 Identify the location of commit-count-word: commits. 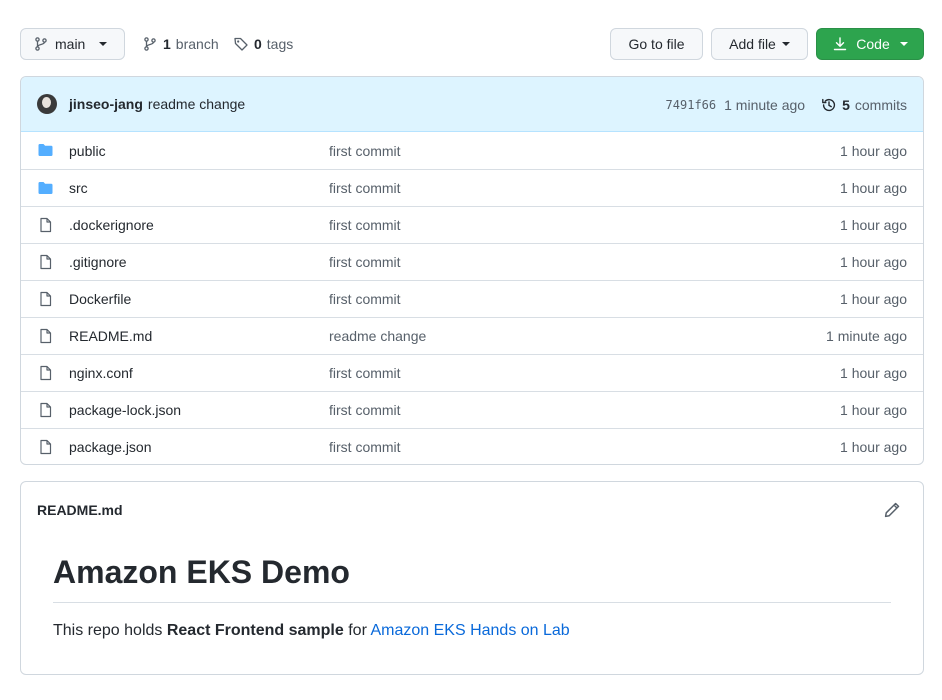
(880, 104).